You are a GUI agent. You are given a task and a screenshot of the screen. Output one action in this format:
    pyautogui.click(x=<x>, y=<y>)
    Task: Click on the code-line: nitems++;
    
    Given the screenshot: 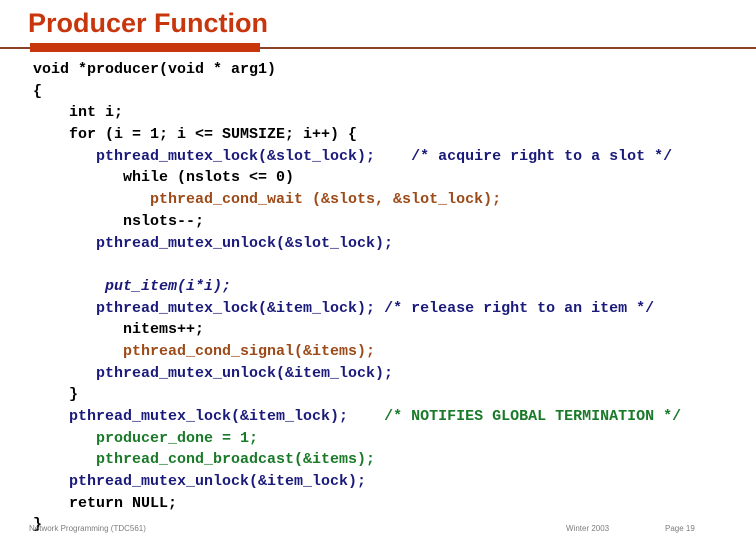 What is the action you would take?
    pyautogui.click(x=378, y=330)
    